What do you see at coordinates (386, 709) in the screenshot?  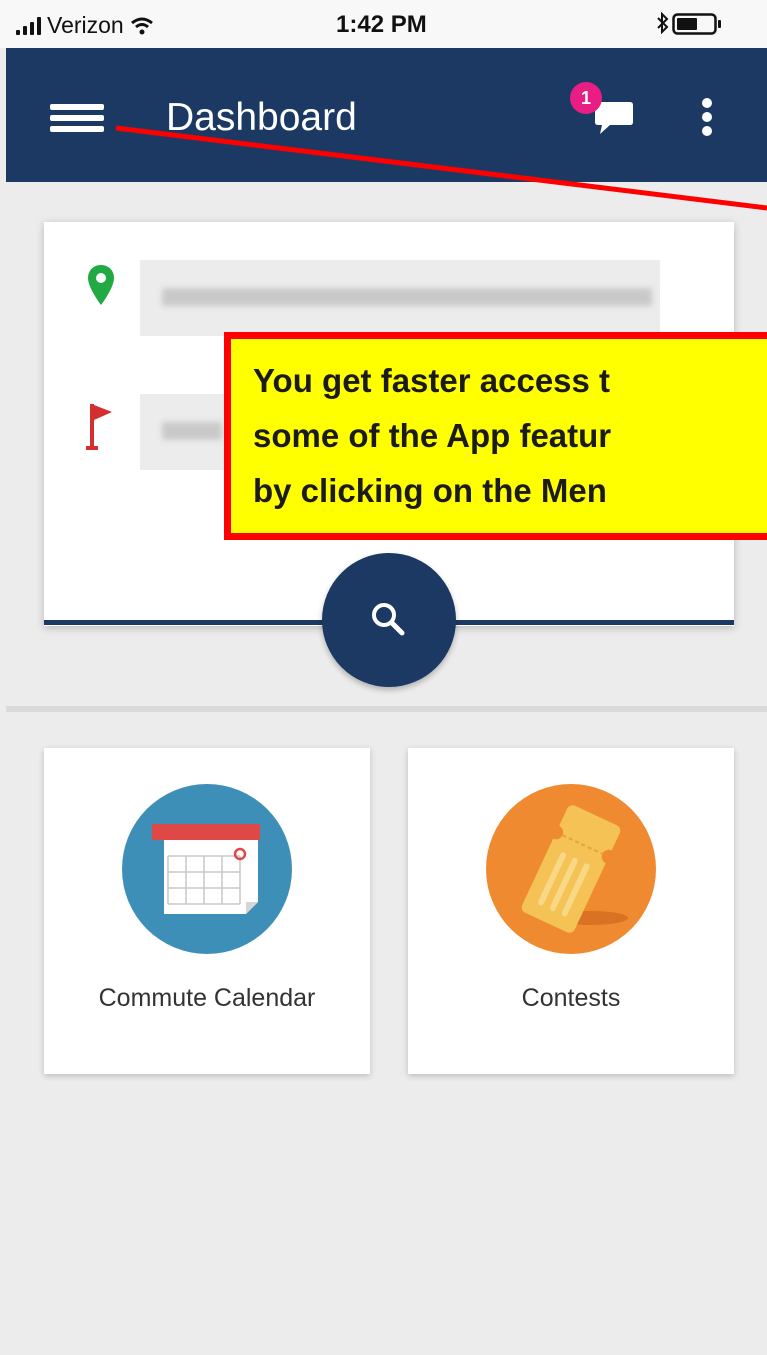 I see `section-divider` at bounding box center [386, 709].